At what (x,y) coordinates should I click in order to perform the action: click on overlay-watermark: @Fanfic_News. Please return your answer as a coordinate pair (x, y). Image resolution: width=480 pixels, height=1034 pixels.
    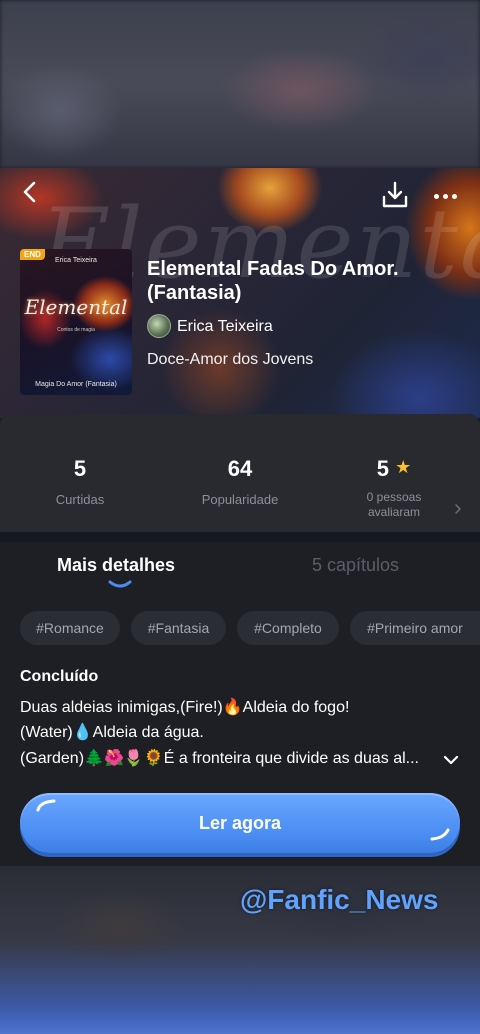
    Looking at the image, I should click on (339, 899).